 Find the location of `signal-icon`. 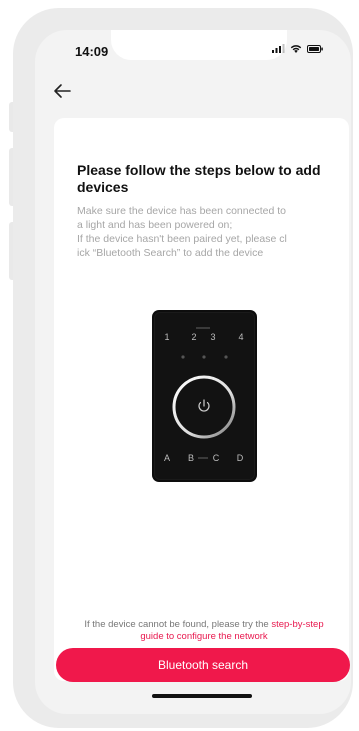

signal-icon is located at coordinates (278, 48).